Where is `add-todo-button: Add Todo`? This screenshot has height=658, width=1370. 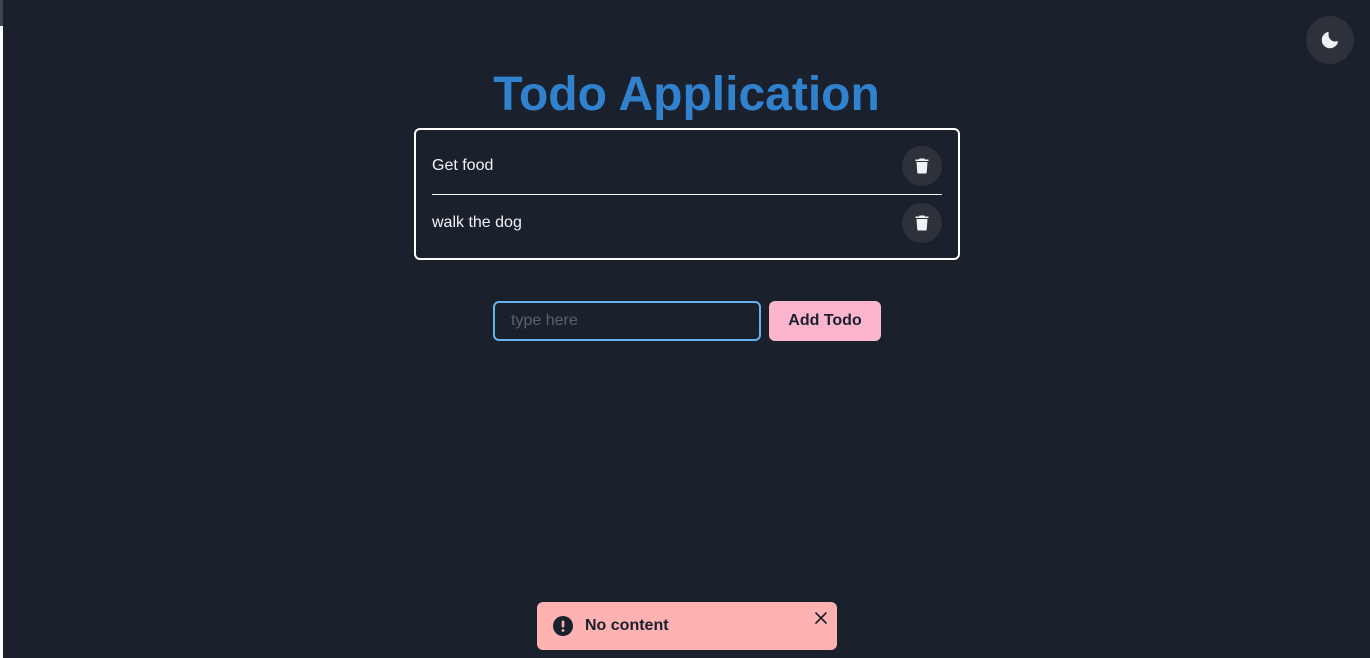
add-todo-button: Add Todo is located at coordinates (825, 321).